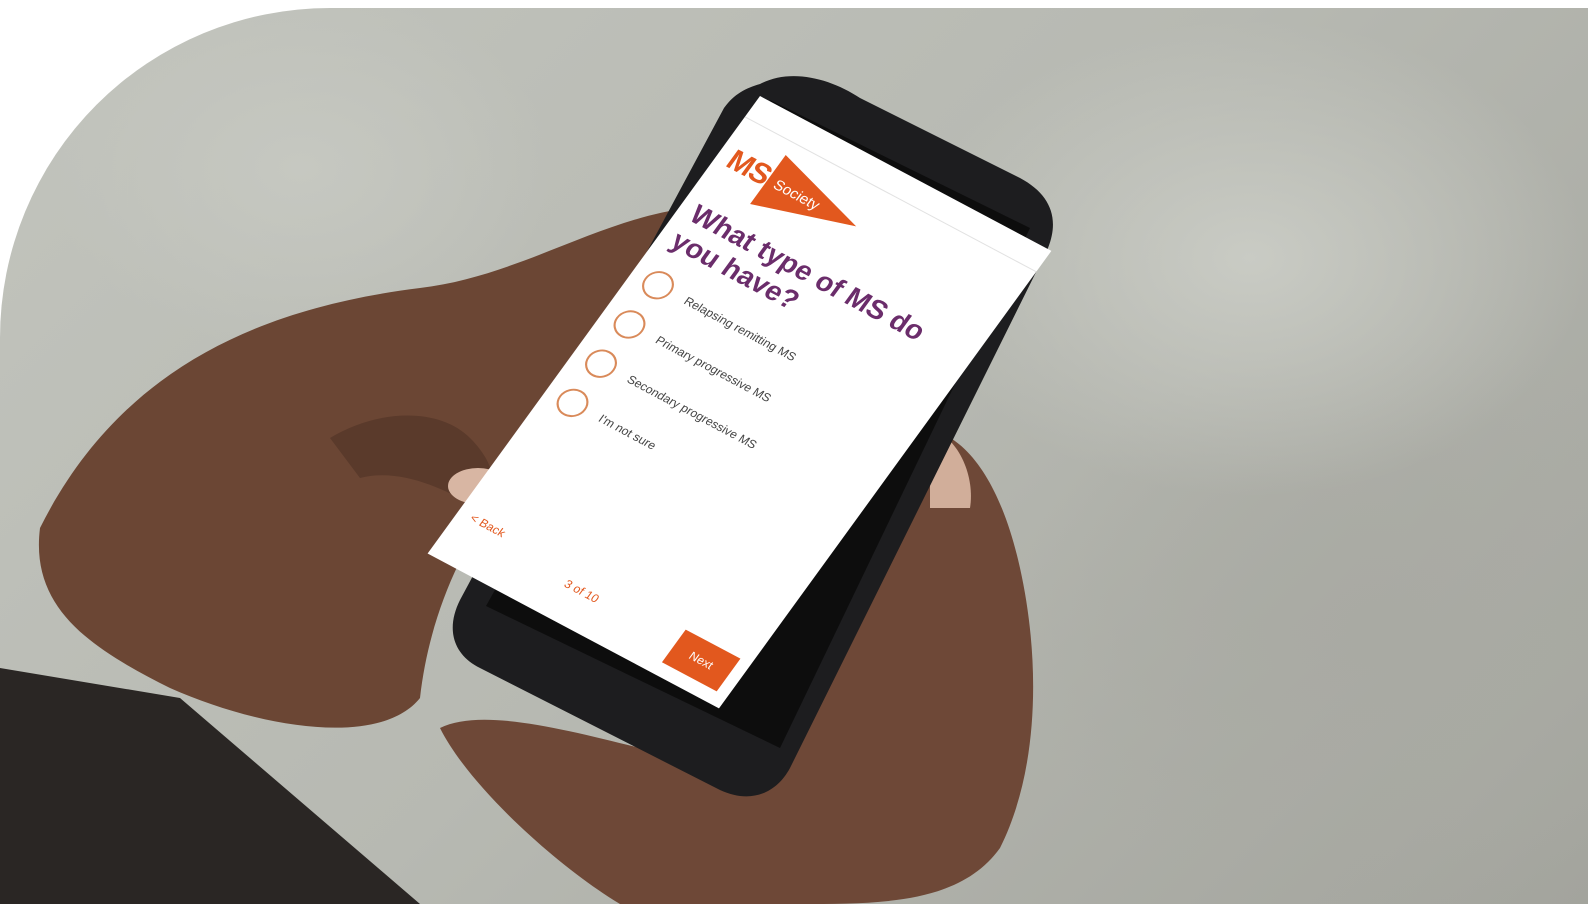 The image size is (1588, 904). Describe the element at coordinates (701, 660) in the screenshot. I see `next-button: Next` at that location.